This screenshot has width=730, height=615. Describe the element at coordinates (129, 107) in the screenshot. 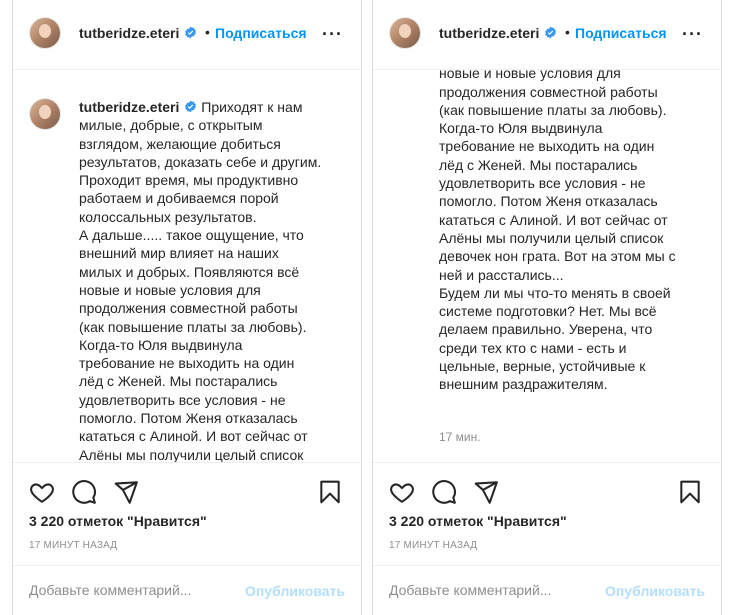

I see `caption-username: tutberidze.eteri` at that location.